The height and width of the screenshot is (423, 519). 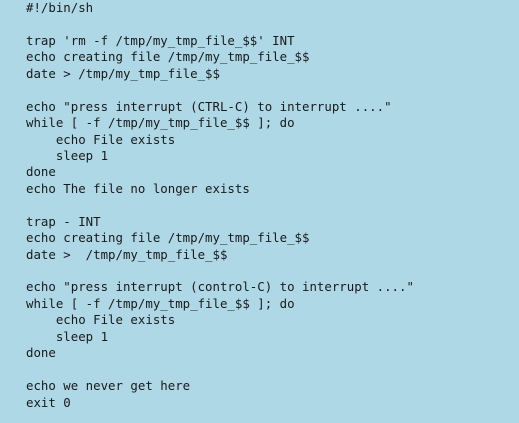 What do you see at coordinates (108, 386) in the screenshot?
I see `code-line-24: echo we never get here` at bounding box center [108, 386].